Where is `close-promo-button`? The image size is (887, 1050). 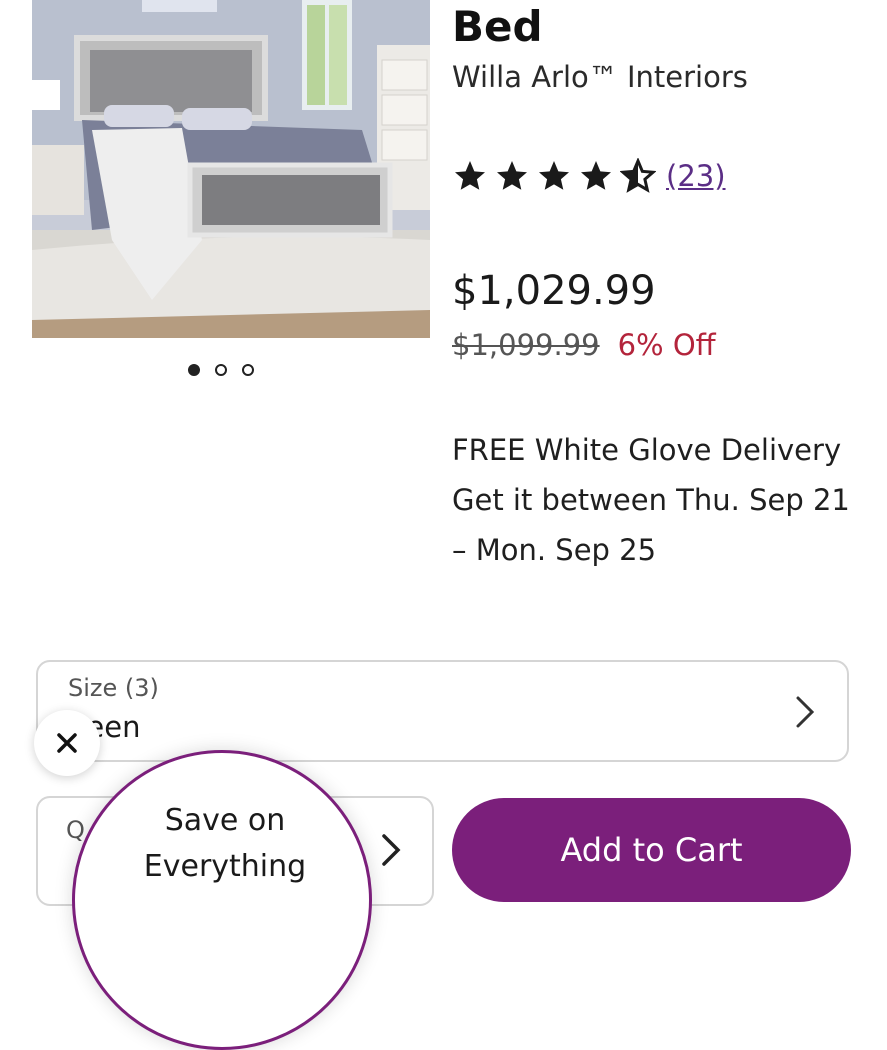
close-promo-button is located at coordinates (67, 743).